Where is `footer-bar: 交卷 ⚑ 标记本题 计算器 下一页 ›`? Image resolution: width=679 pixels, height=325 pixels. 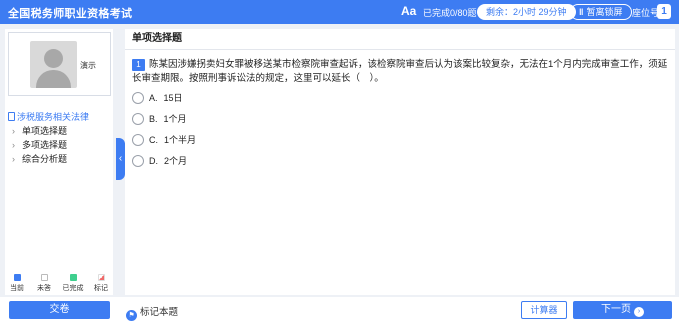 footer-bar: 交卷 ⚑ 标记本题 计算器 下一页 › is located at coordinates (339, 311).